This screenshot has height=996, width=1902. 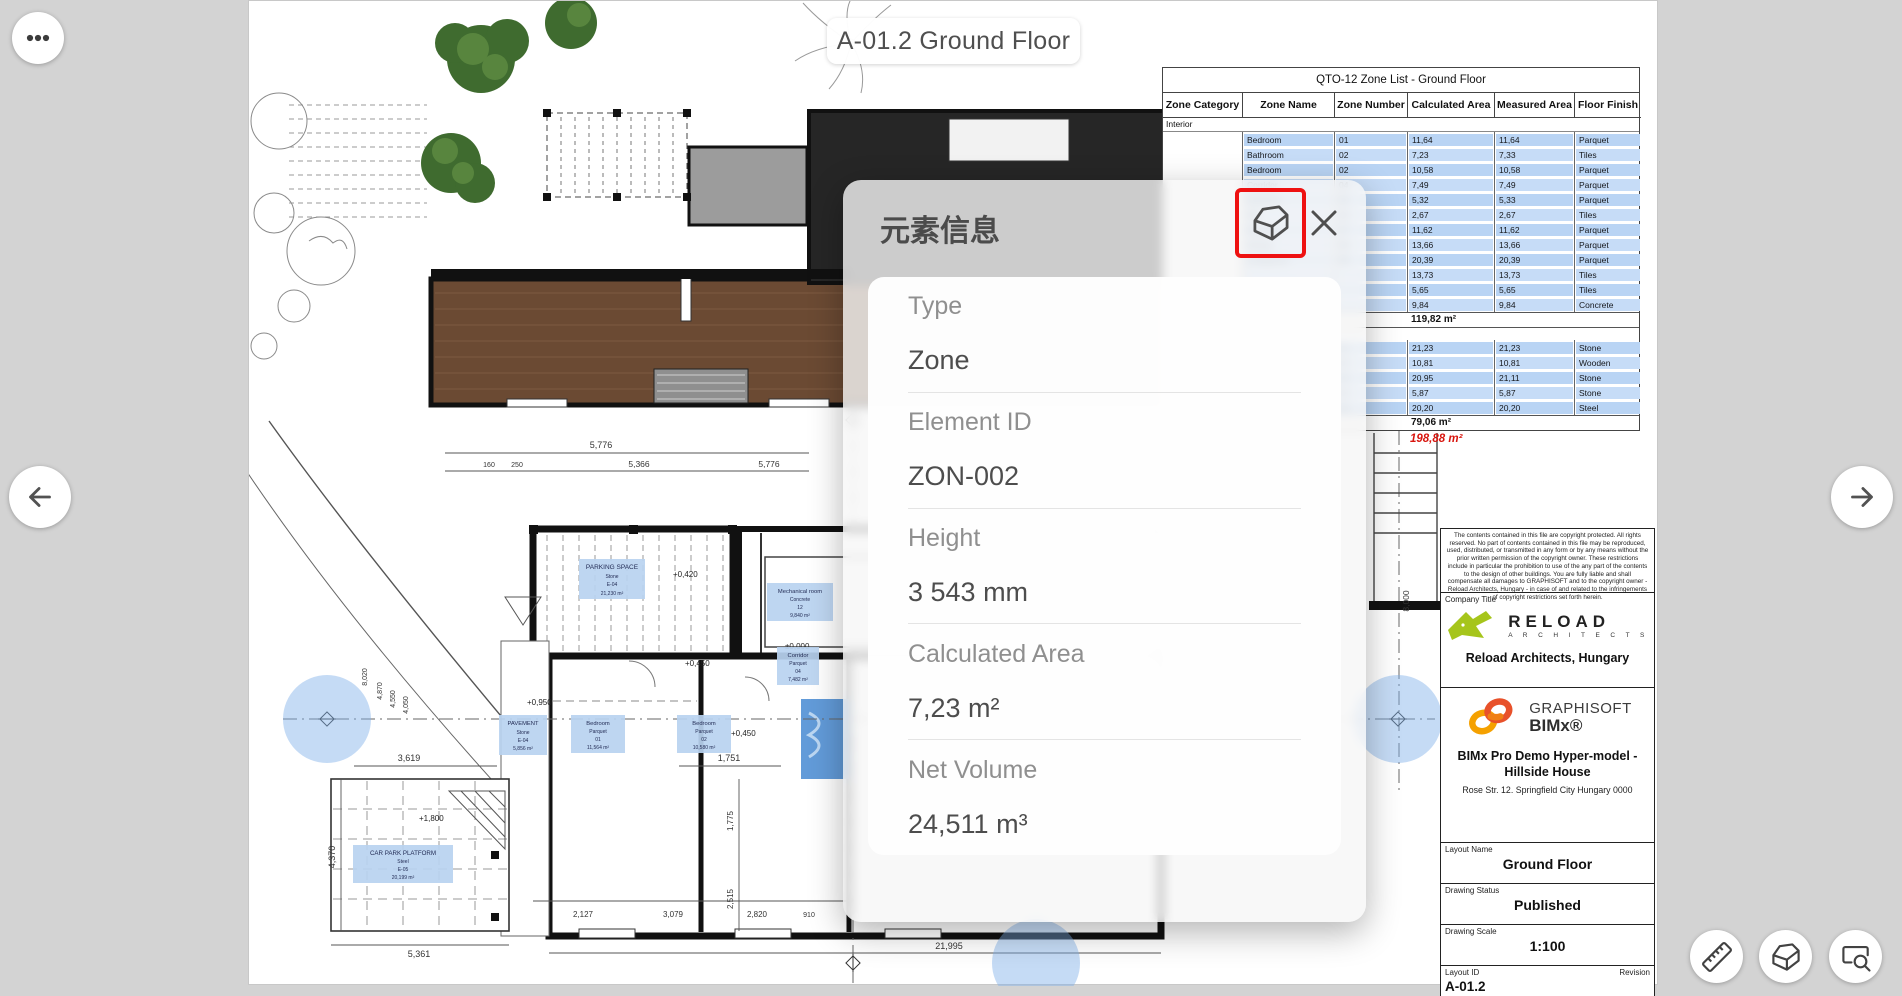 I want to click on svg-text: 4,550, so click(x=393, y=699).